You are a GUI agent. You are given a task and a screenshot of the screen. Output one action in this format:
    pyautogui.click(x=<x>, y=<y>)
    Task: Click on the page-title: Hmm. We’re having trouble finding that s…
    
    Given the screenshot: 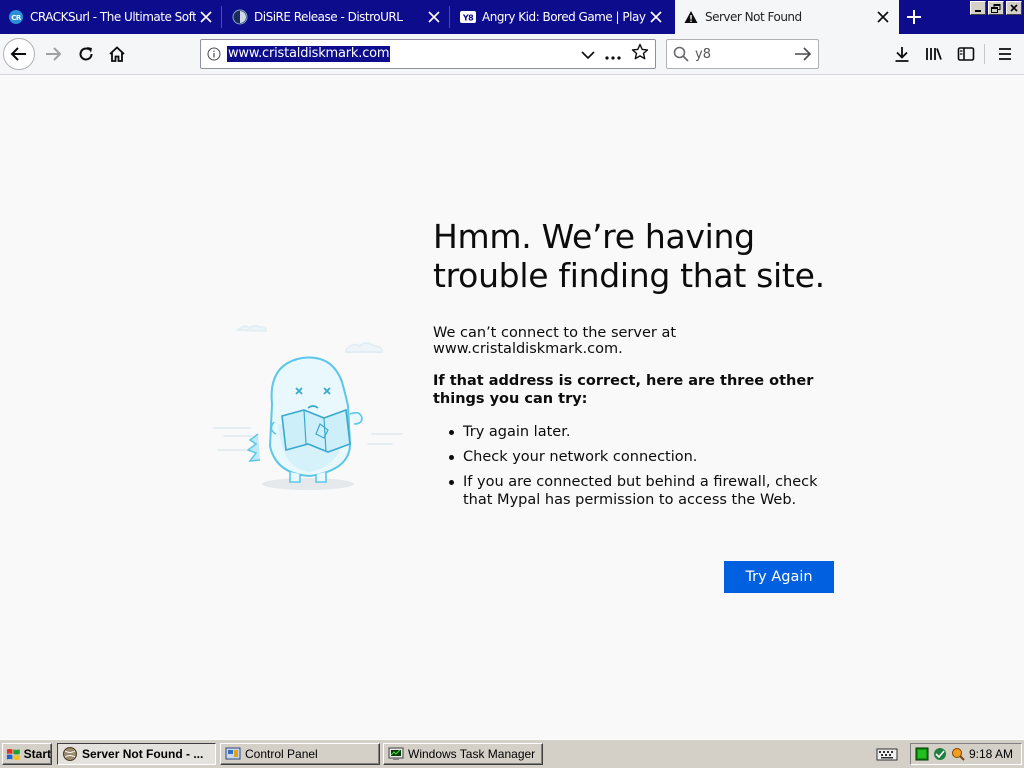 What is the action you would take?
    pyautogui.click(x=629, y=256)
    